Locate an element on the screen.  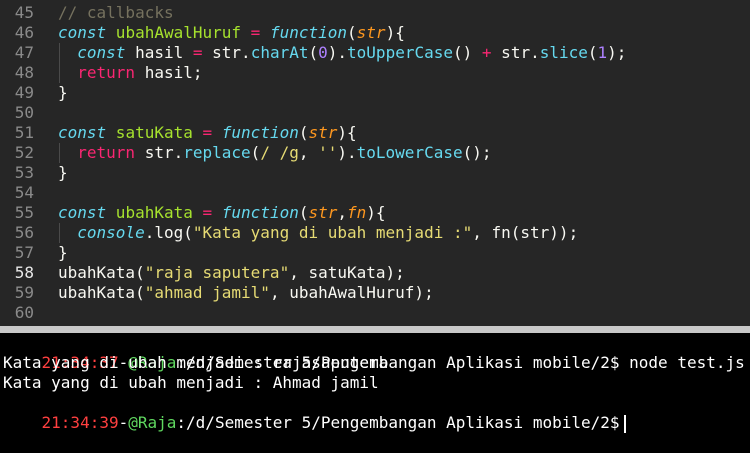
code-token: hasil; is located at coordinates (169, 72).